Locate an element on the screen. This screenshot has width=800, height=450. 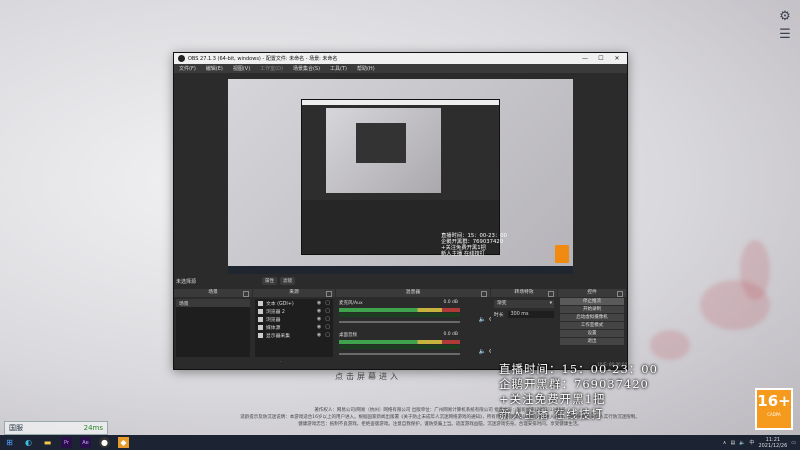
obs-logo-icon is located at coordinates (181, 58).